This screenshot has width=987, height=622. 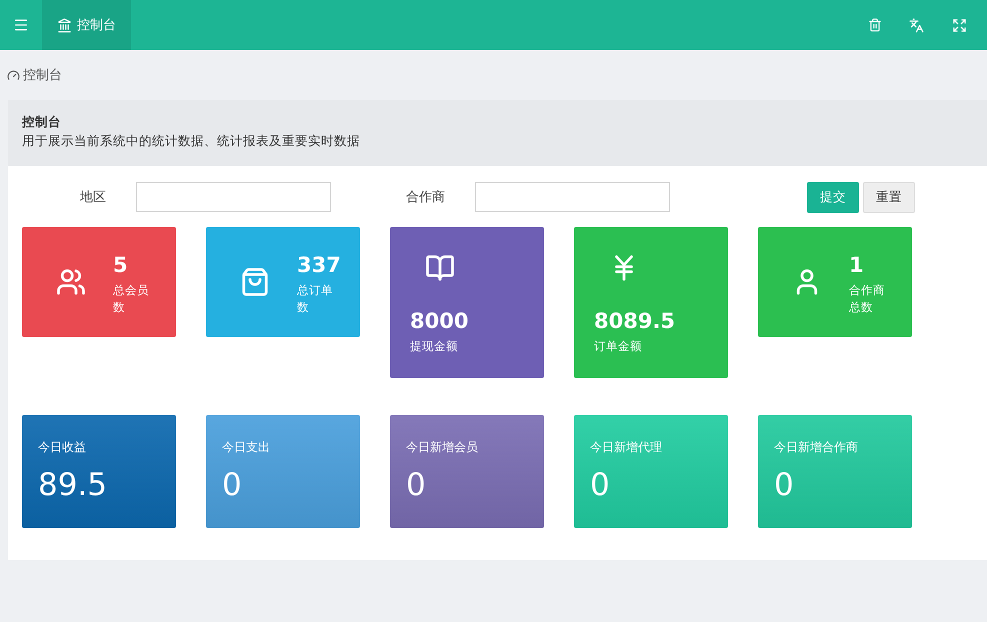 What do you see at coordinates (626, 447) in the screenshot?
I see `today-label: 今日新增代理` at bounding box center [626, 447].